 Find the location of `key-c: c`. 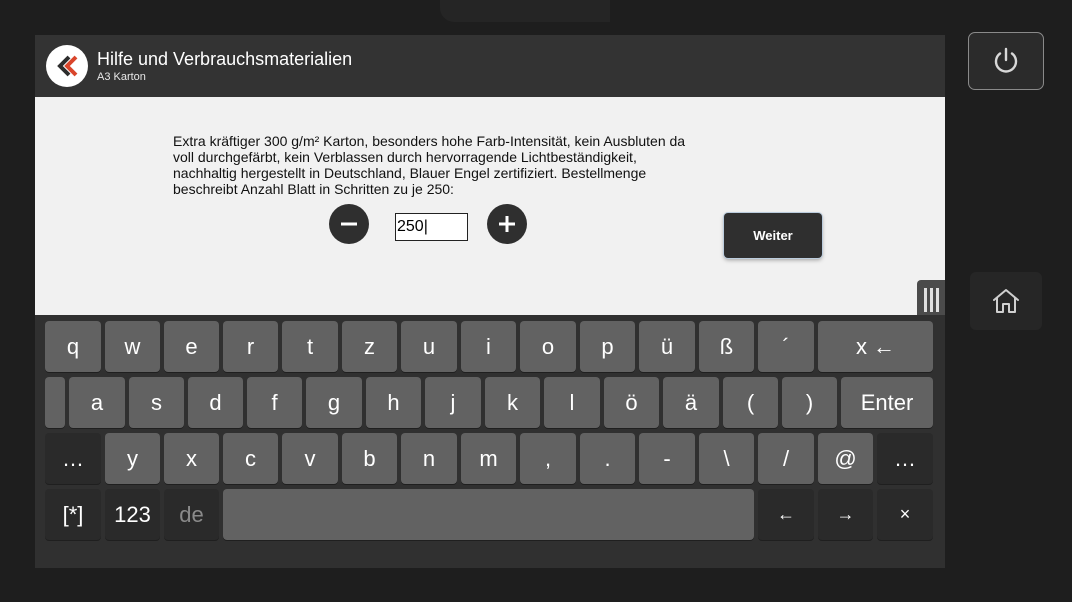

key-c: c is located at coordinates (250, 458).